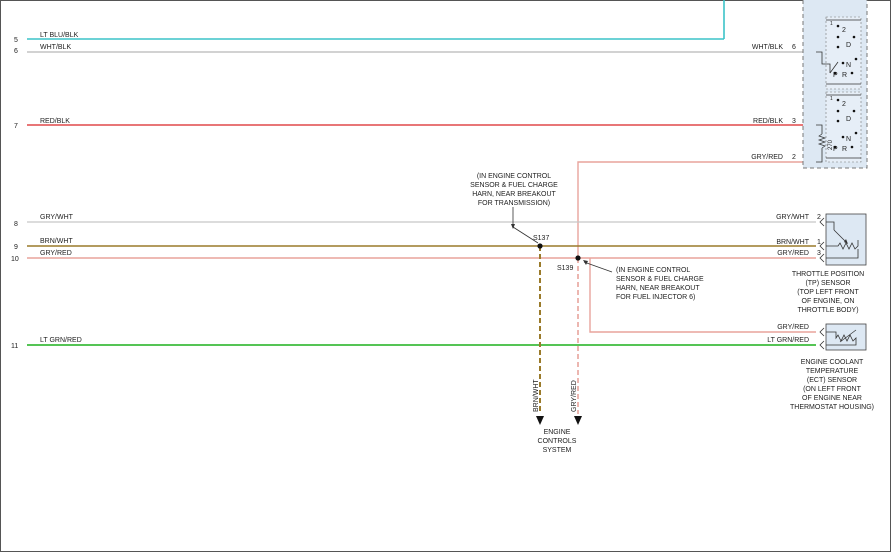 The image size is (891, 552). I want to click on splice-s137-label: S137, so click(541, 238).